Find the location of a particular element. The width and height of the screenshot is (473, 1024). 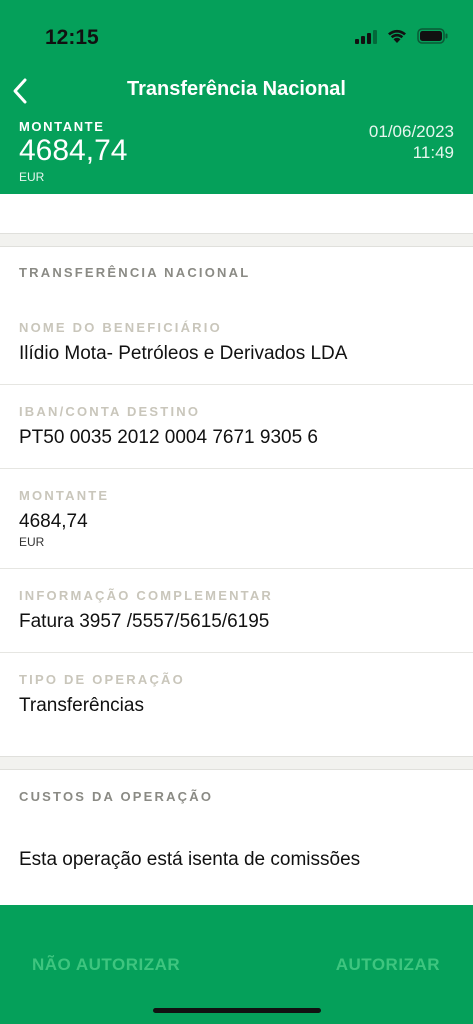

status-icons is located at coordinates (402, 36).